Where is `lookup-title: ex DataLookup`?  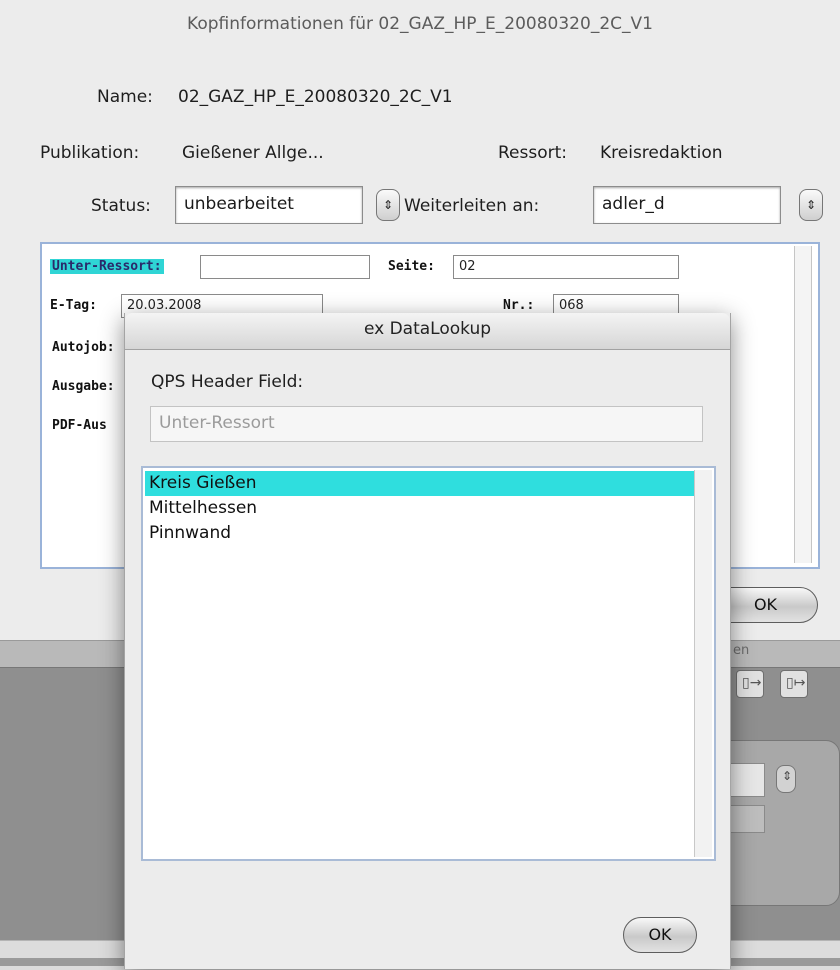
lookup-title: ex DataLookup is located at coordinates (427, 329).